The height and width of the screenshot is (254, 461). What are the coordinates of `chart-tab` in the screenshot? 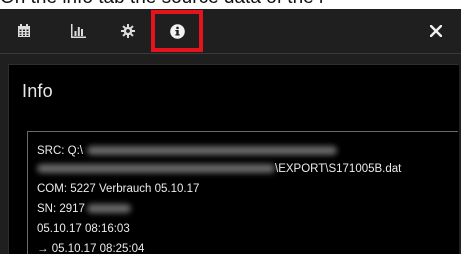 It's located at (78, 31).